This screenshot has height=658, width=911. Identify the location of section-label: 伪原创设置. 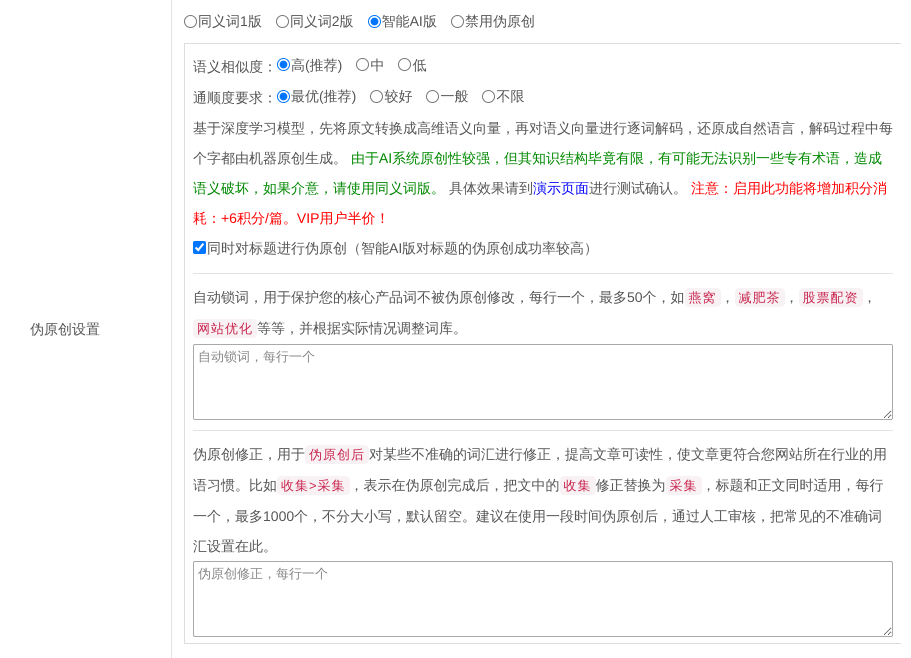
(65, 329).